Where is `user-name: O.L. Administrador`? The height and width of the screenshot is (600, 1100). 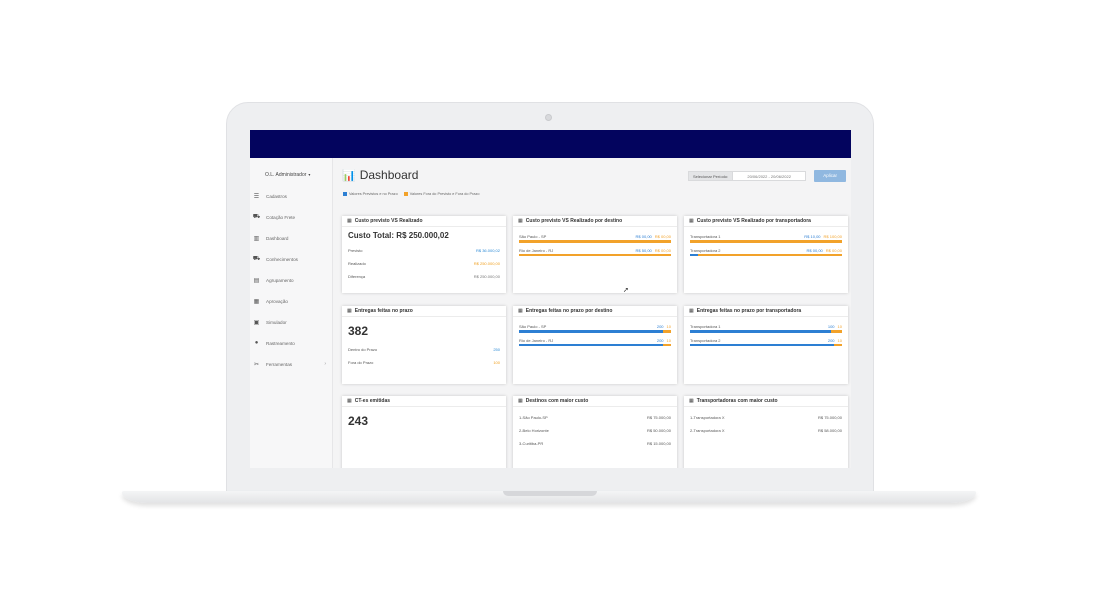
user-name: O.L. Administrador is located at coordinates (286, 175).